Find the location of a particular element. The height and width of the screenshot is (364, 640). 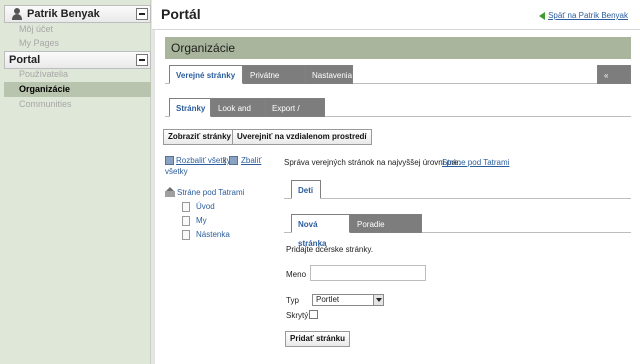

site-root-icon is located at coordinates (170, 192).